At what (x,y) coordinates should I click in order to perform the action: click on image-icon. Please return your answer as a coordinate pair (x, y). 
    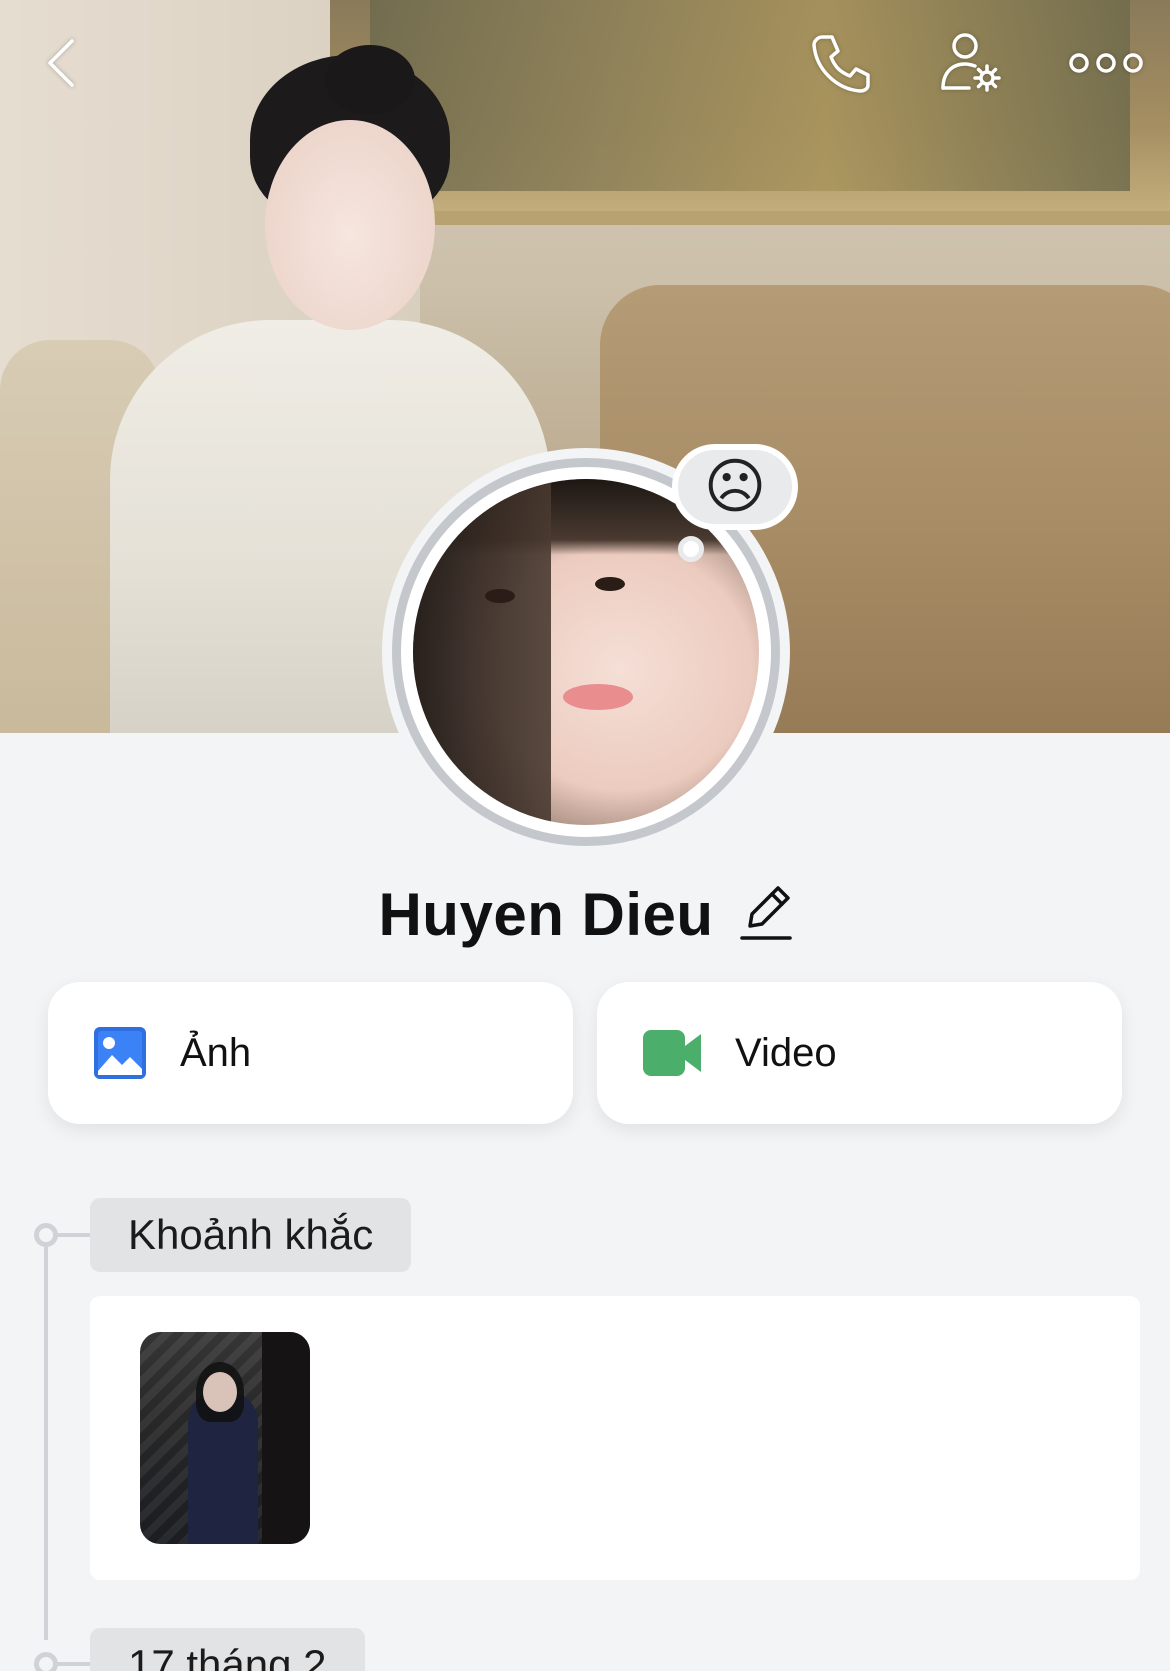
    Looking at the image, I should click on (120, 1053).